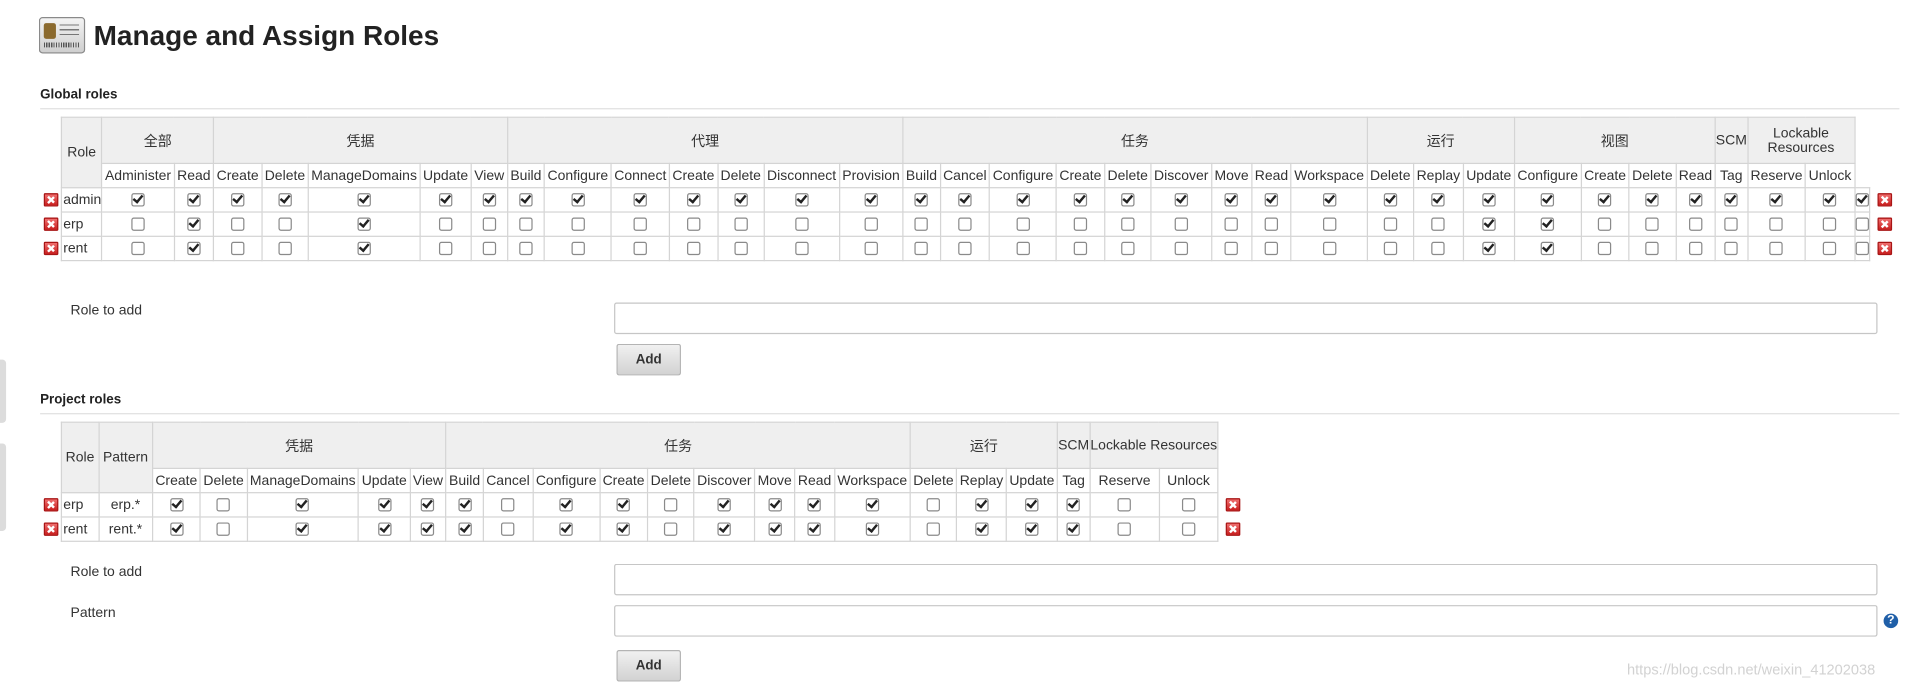  I want to click on global-add-button: Add, so click(648, 359).